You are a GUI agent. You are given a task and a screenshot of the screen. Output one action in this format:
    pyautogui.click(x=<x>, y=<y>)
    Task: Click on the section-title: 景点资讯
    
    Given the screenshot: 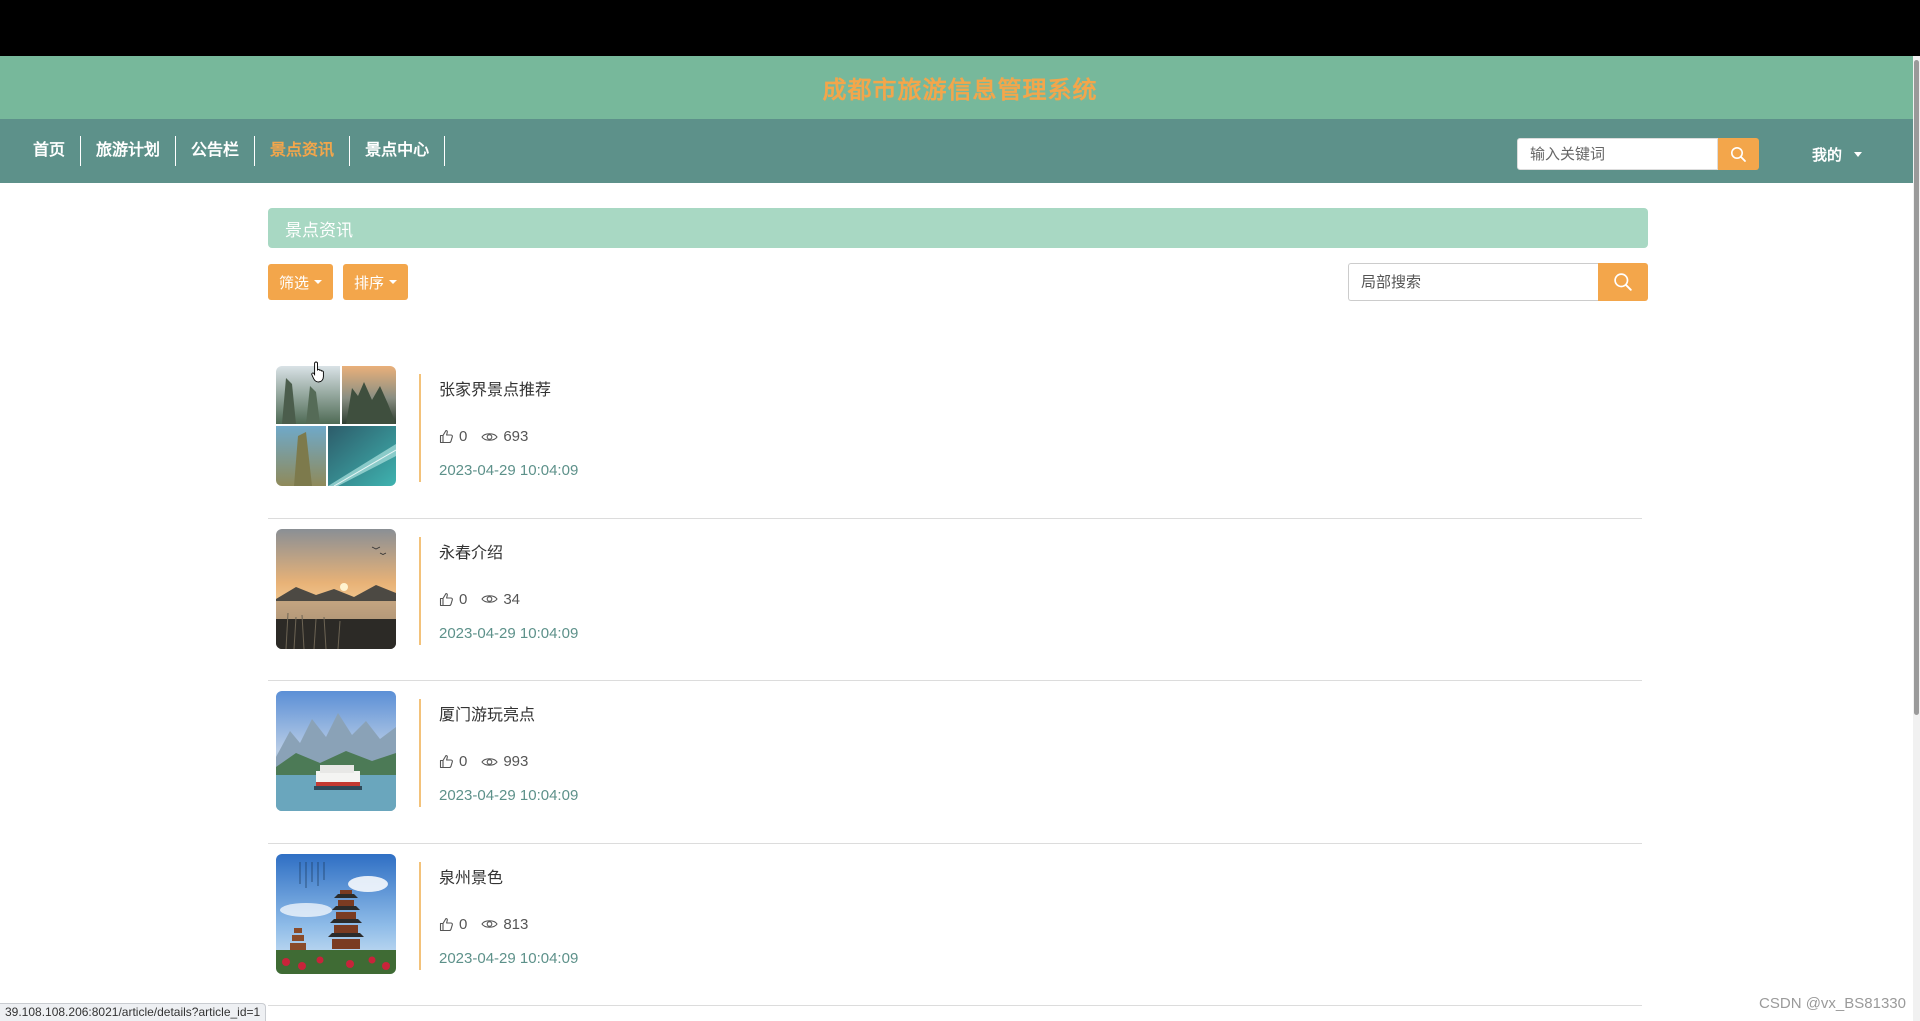 What is the action you would take?
    pyautogui.click(x=319, y=230)
    